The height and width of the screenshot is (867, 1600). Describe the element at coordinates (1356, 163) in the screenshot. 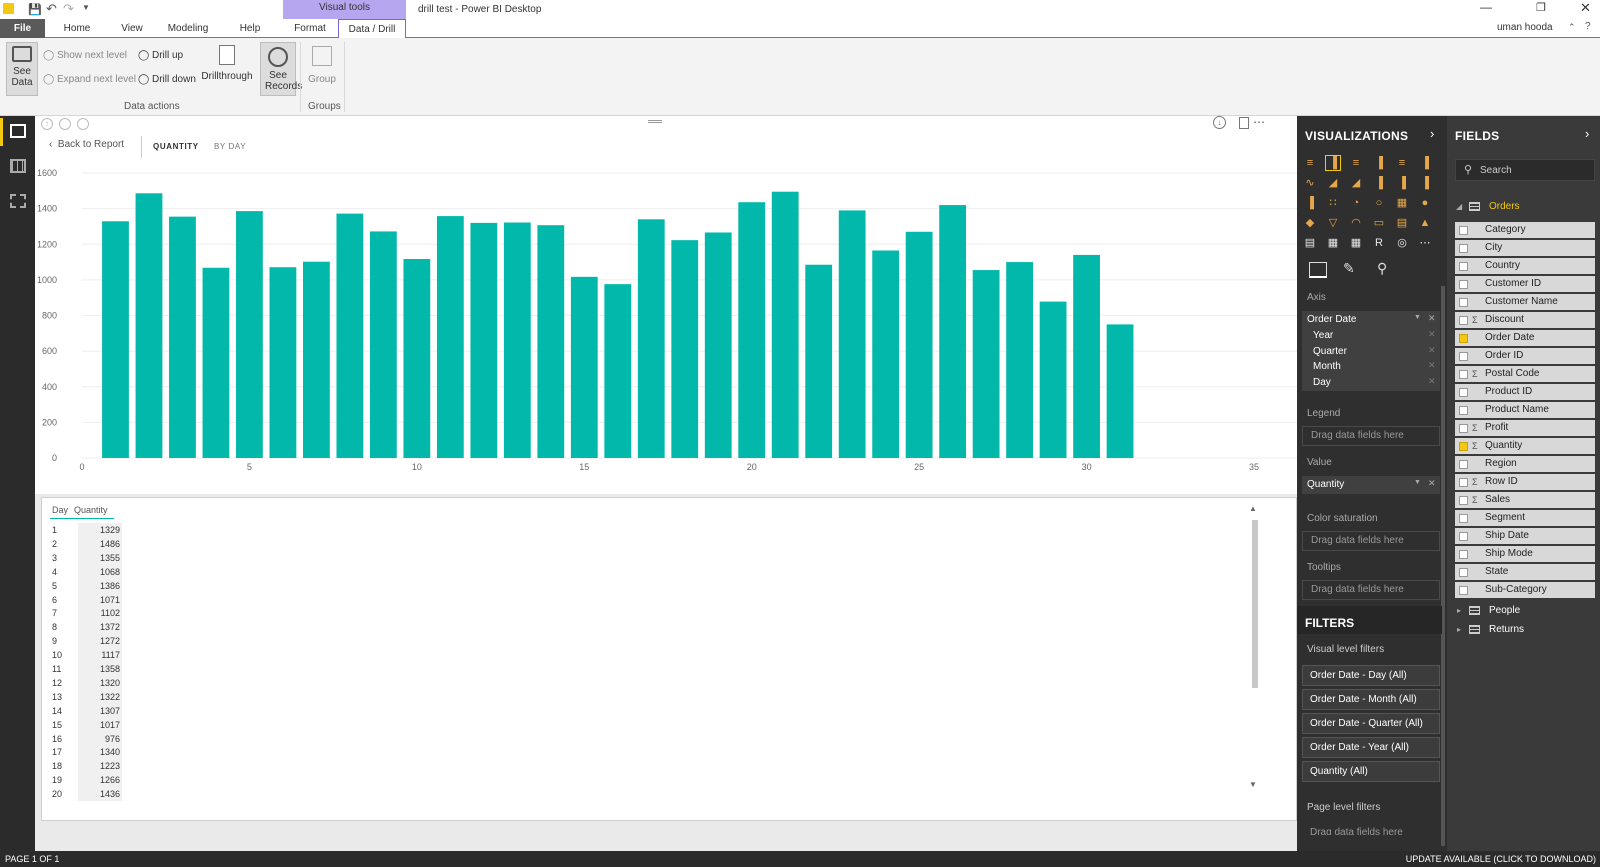

I see `clustered-bar-icon: ≡` at that location.